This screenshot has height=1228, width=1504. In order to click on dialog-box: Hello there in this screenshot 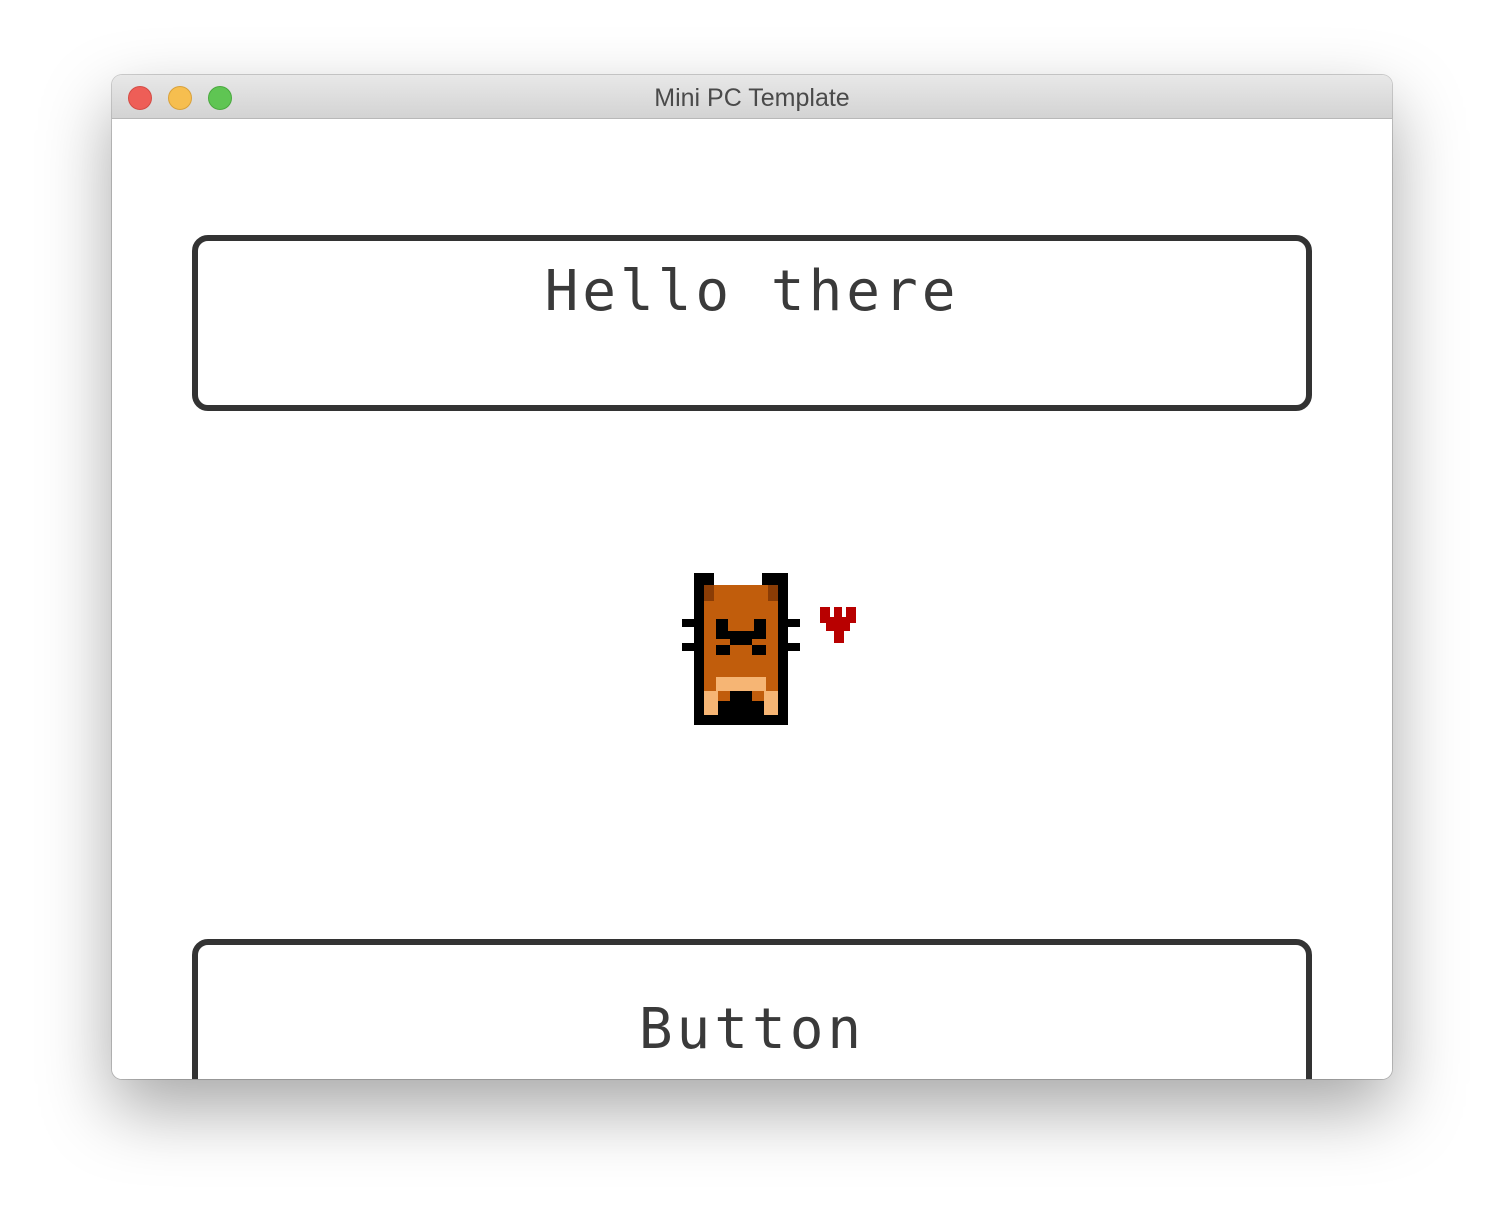, I will do `click(752, 323)`.